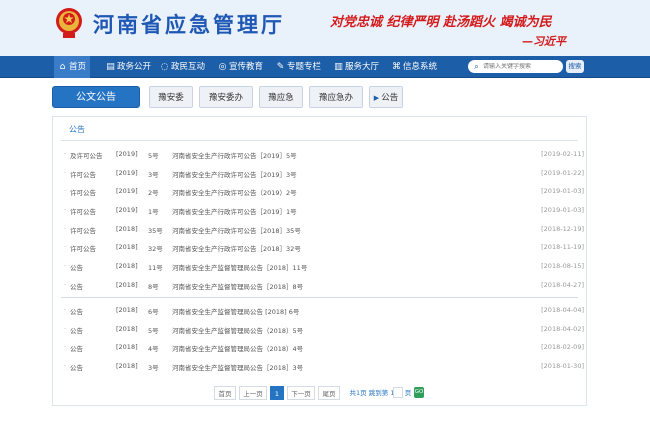 This screenshot has width=650, height=426. What do you see at coordinates (419, 392) in the screenshot?
I see `go-button: GO` at bounding box center [419, 392].